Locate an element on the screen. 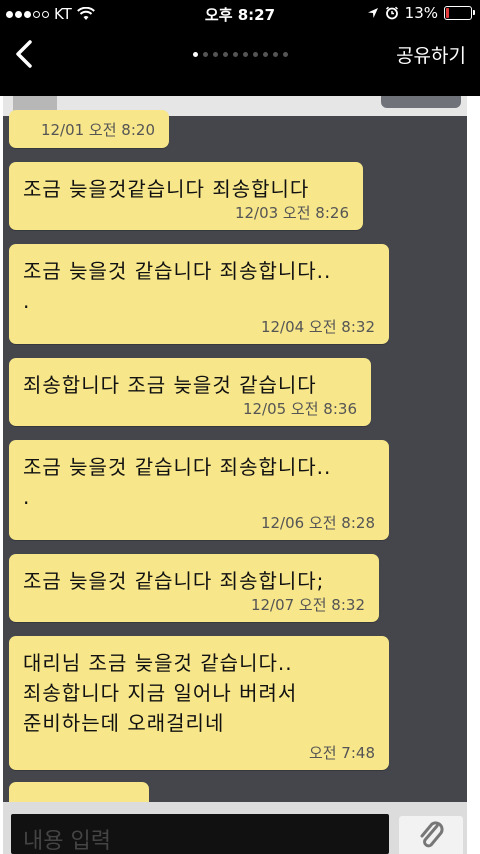 The width and height of the screenshot is (480, 854). battery-icon is located at coordinates (459, 13).